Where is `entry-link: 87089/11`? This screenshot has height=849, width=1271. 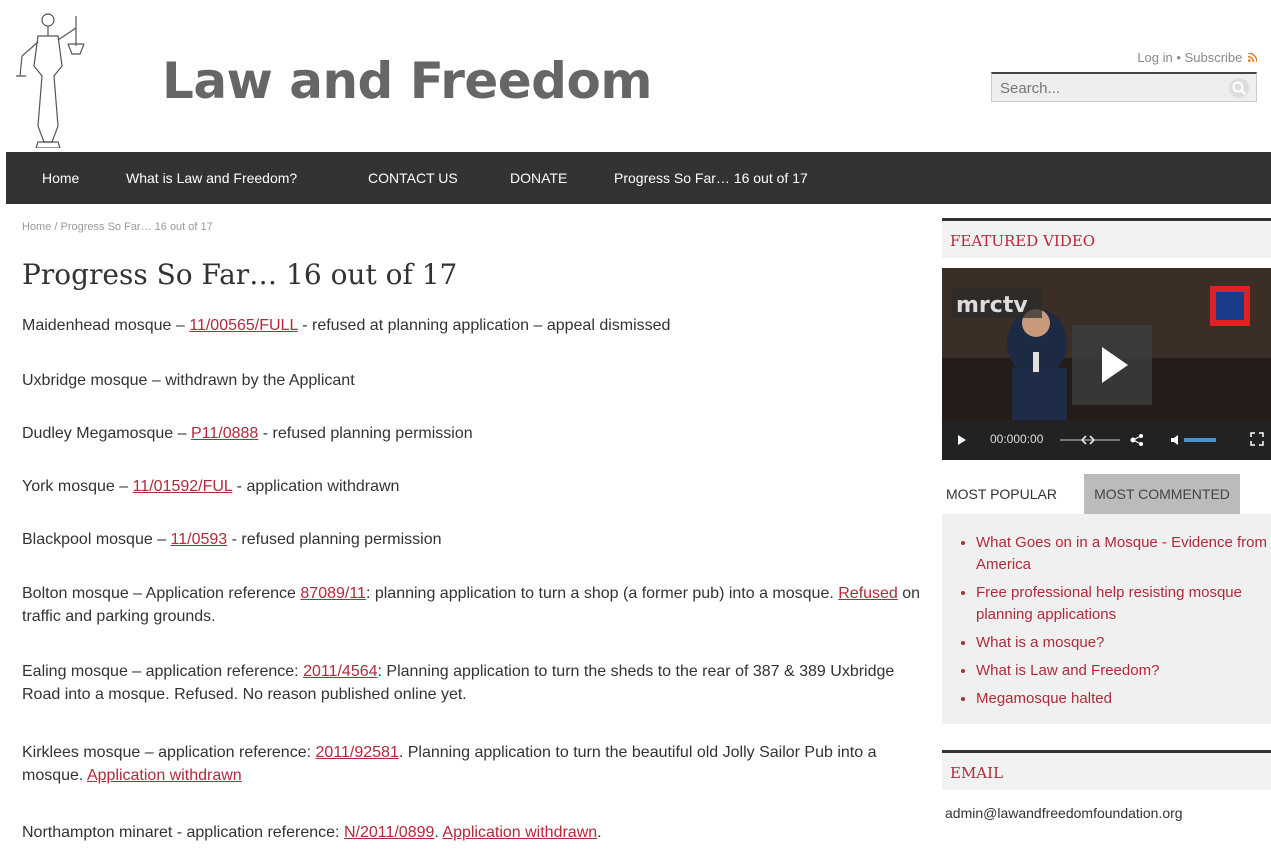 entry-link: 87089/11 is located at coordinates (333, 593).